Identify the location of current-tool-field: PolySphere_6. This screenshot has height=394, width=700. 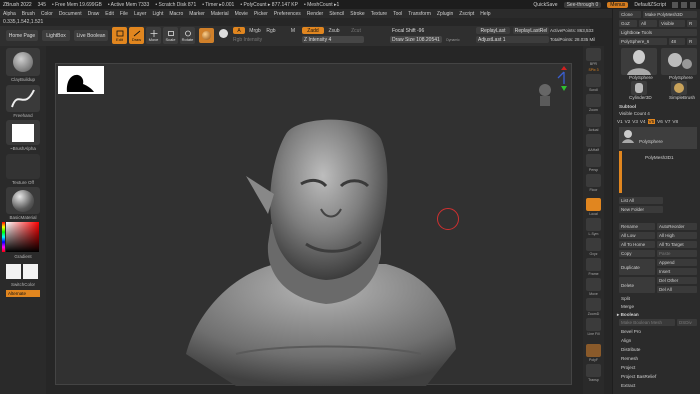
(643, 41).